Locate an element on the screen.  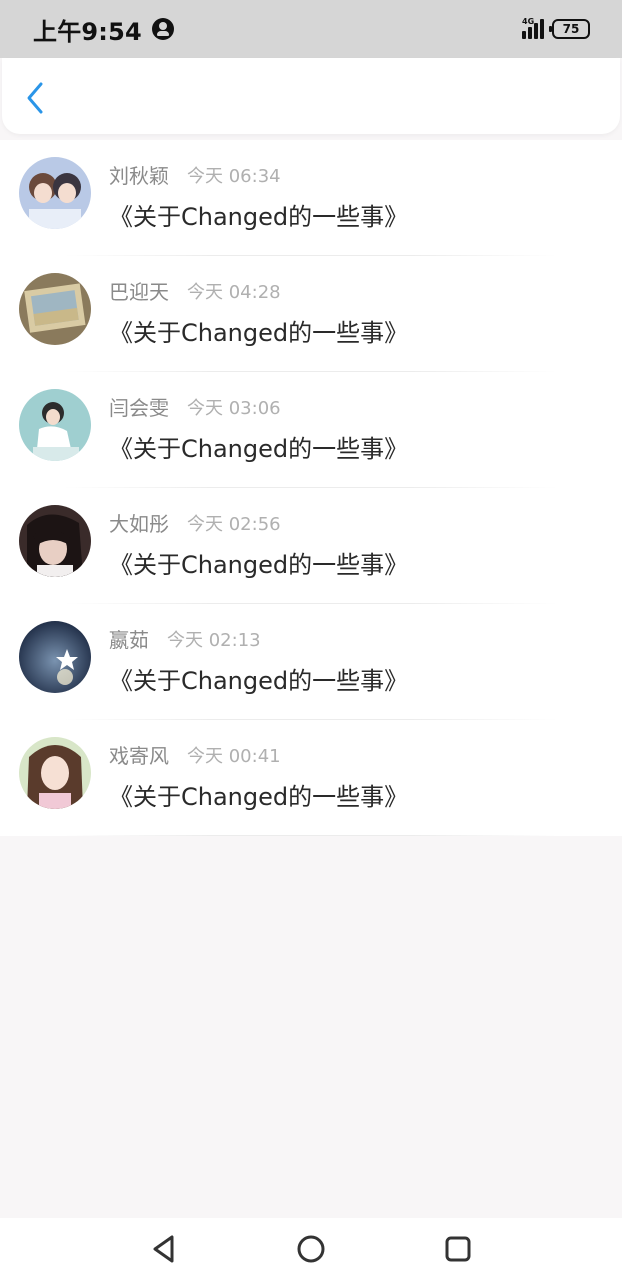
name-line: 刘秋颖 今天 06:34 is located at coordinates (195, 174).